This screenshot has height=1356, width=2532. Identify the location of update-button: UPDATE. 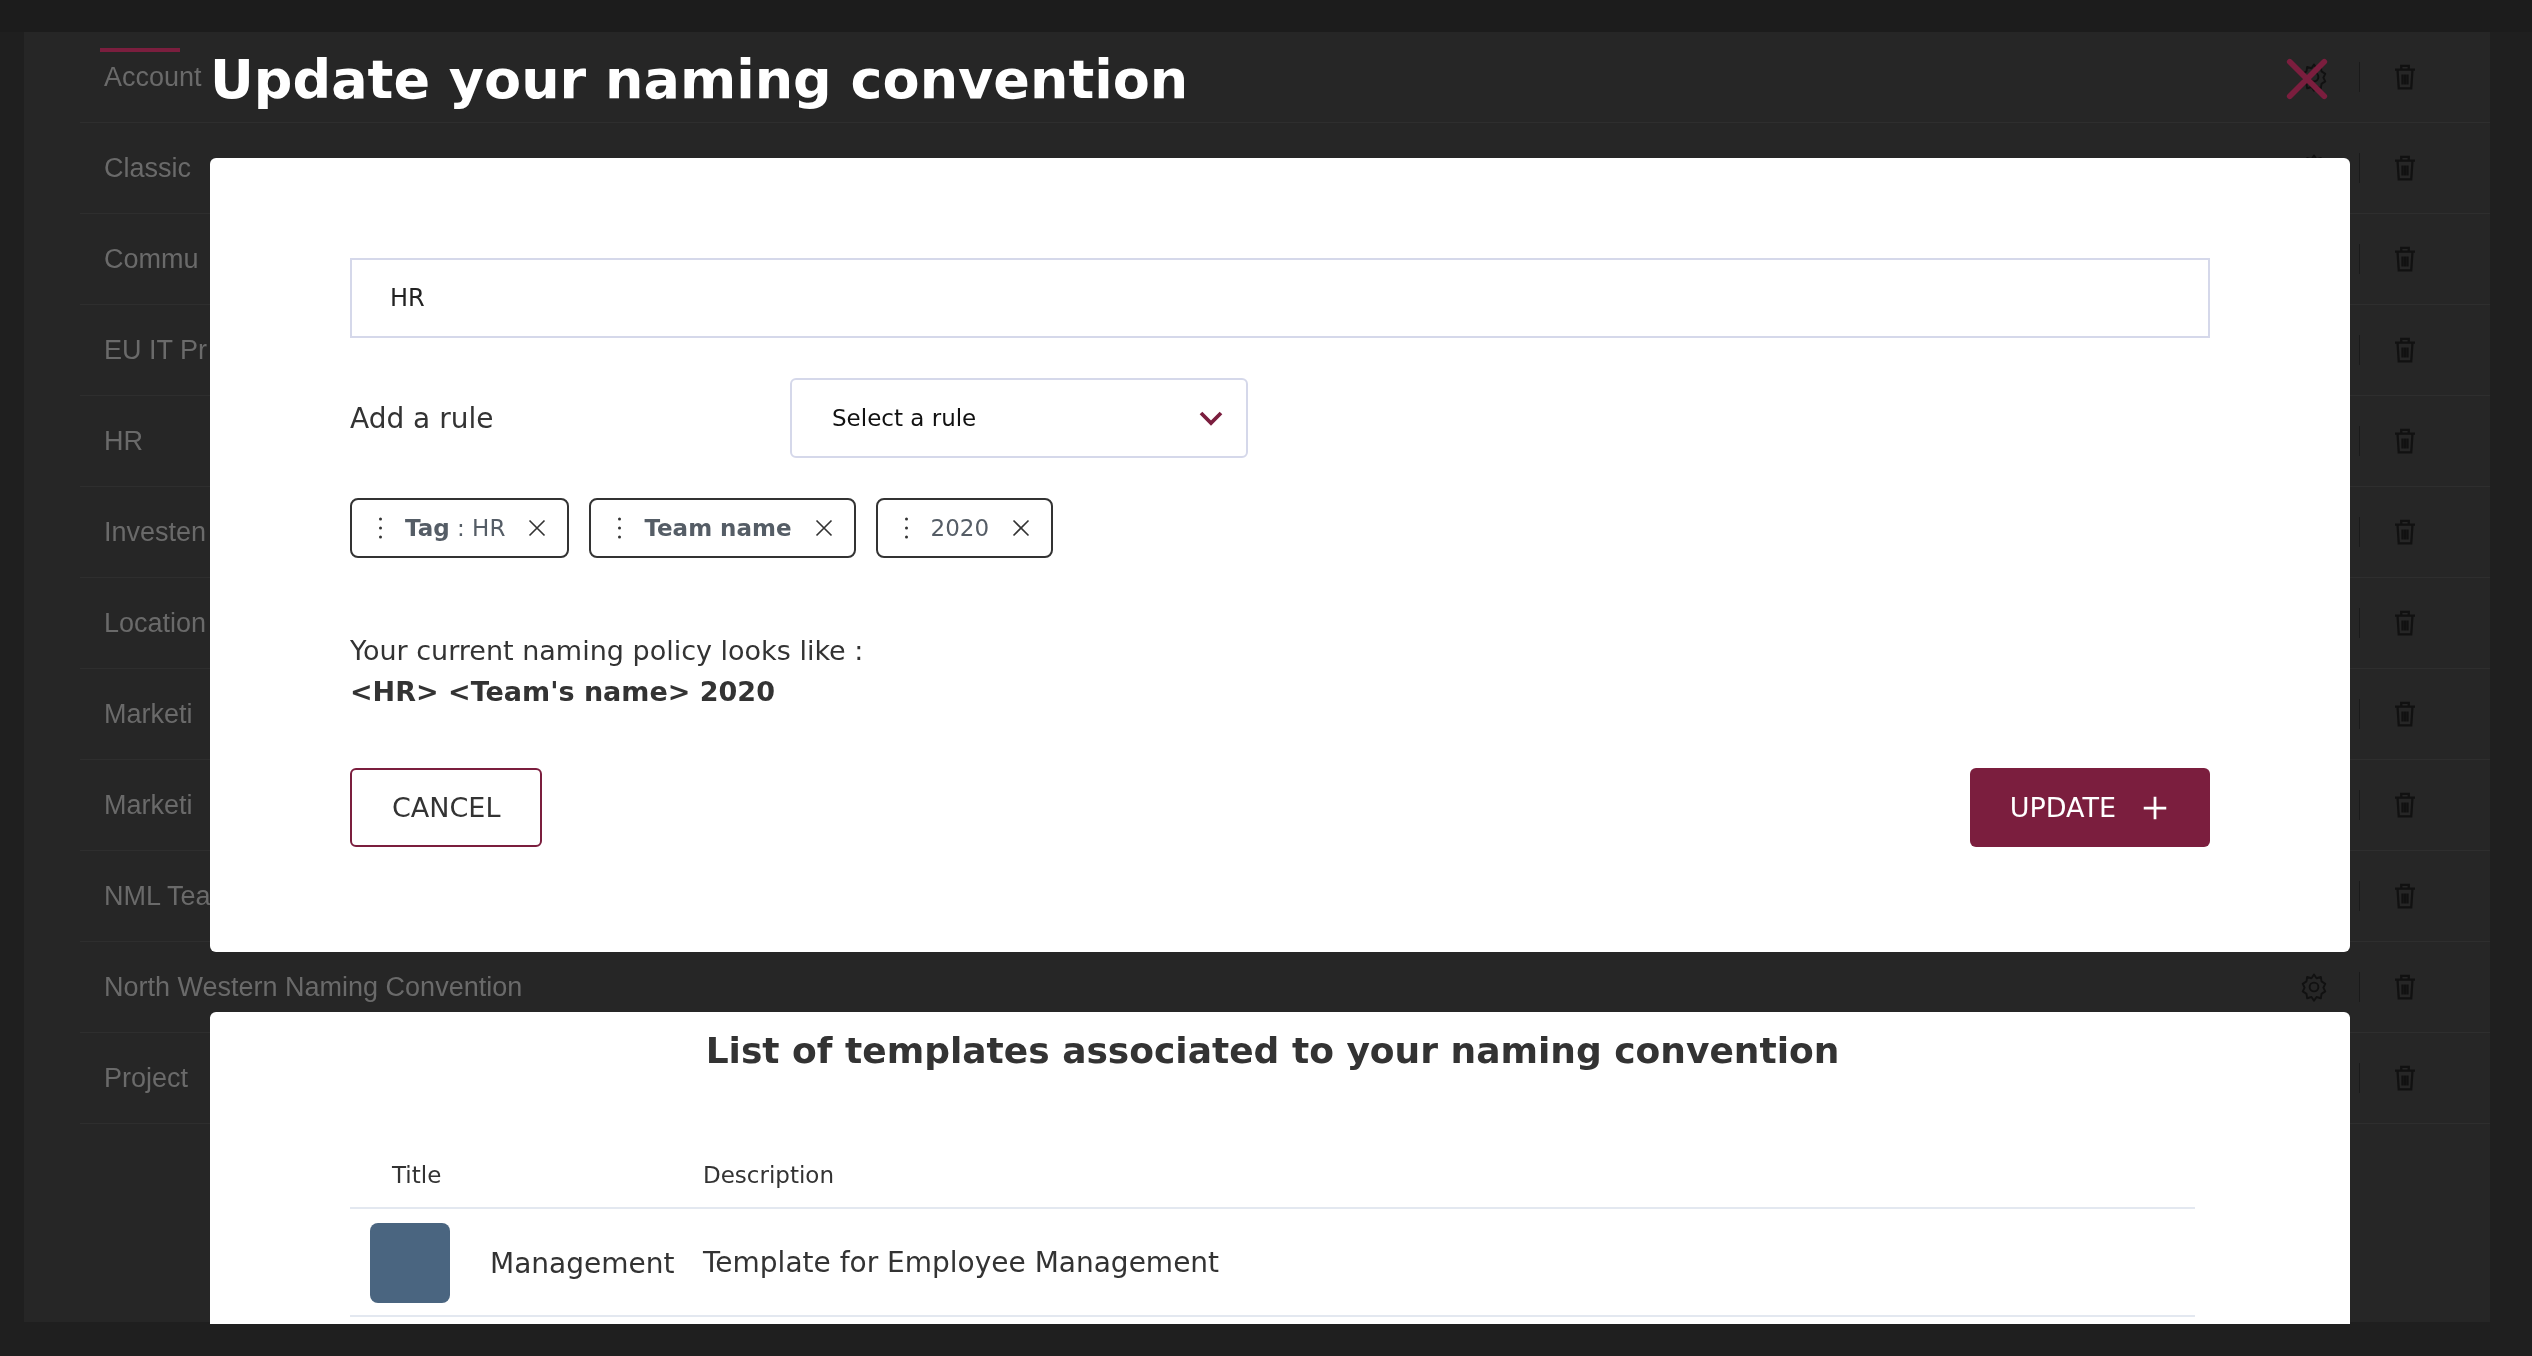
(2089, 807).